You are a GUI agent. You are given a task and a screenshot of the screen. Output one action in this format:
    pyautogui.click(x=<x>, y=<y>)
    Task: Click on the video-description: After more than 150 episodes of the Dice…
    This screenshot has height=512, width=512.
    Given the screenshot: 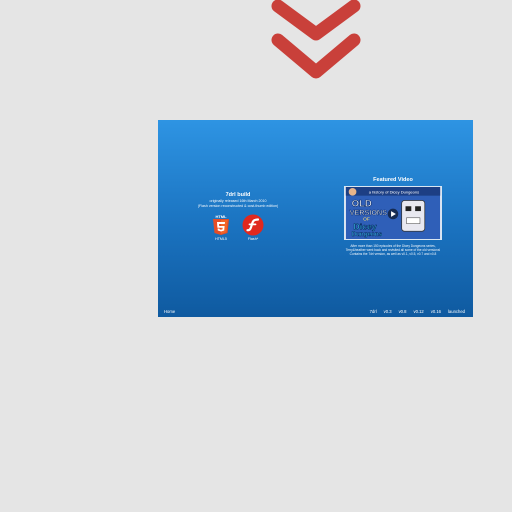 What is the action you would take?
    pyautogui.click(x=393, y=250)
    